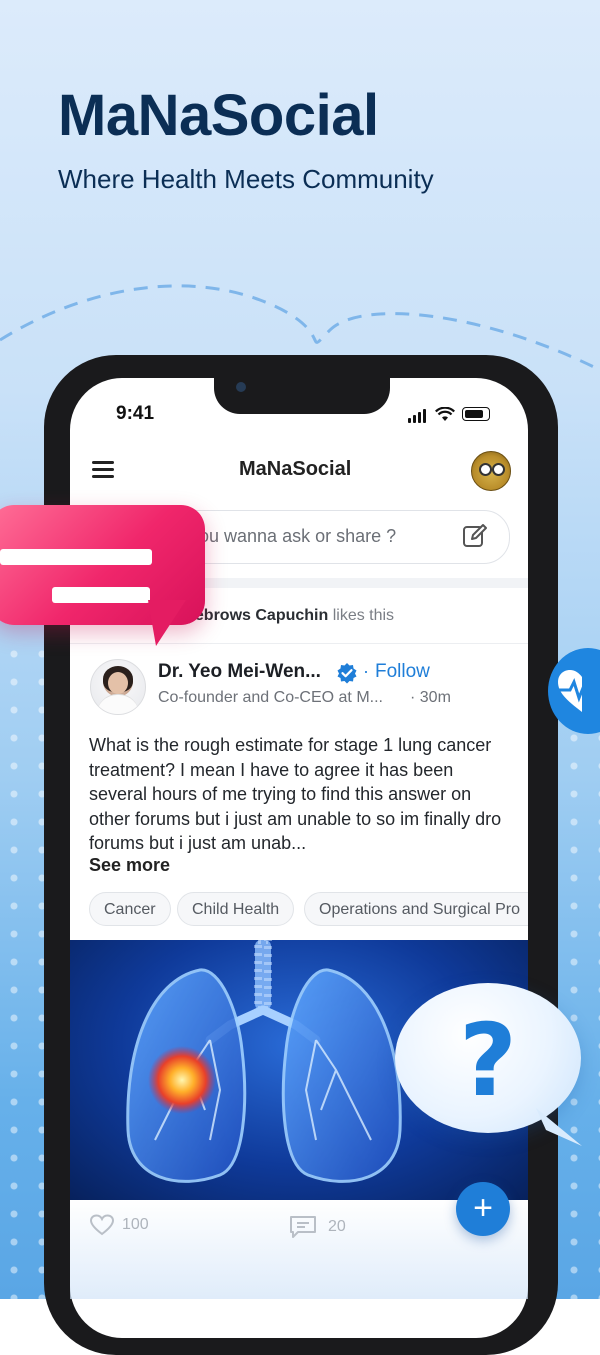 Image resolution: width=600 pixels, height=1355 pixels. Describe the element at coordinates (483, 1209) in the screenshot. I see `create-post-button: +` at that location.